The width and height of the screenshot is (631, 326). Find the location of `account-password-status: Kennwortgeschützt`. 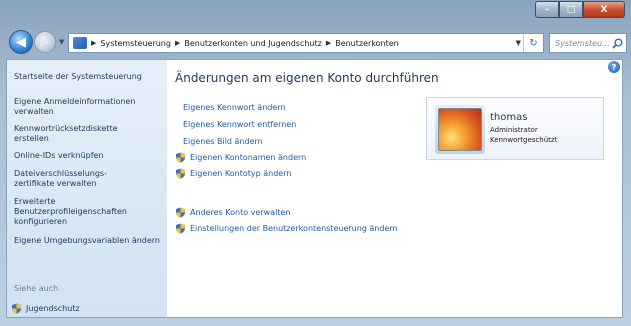

account-password-status: Kennwortgeschützt is located at coordinates (524, 140).